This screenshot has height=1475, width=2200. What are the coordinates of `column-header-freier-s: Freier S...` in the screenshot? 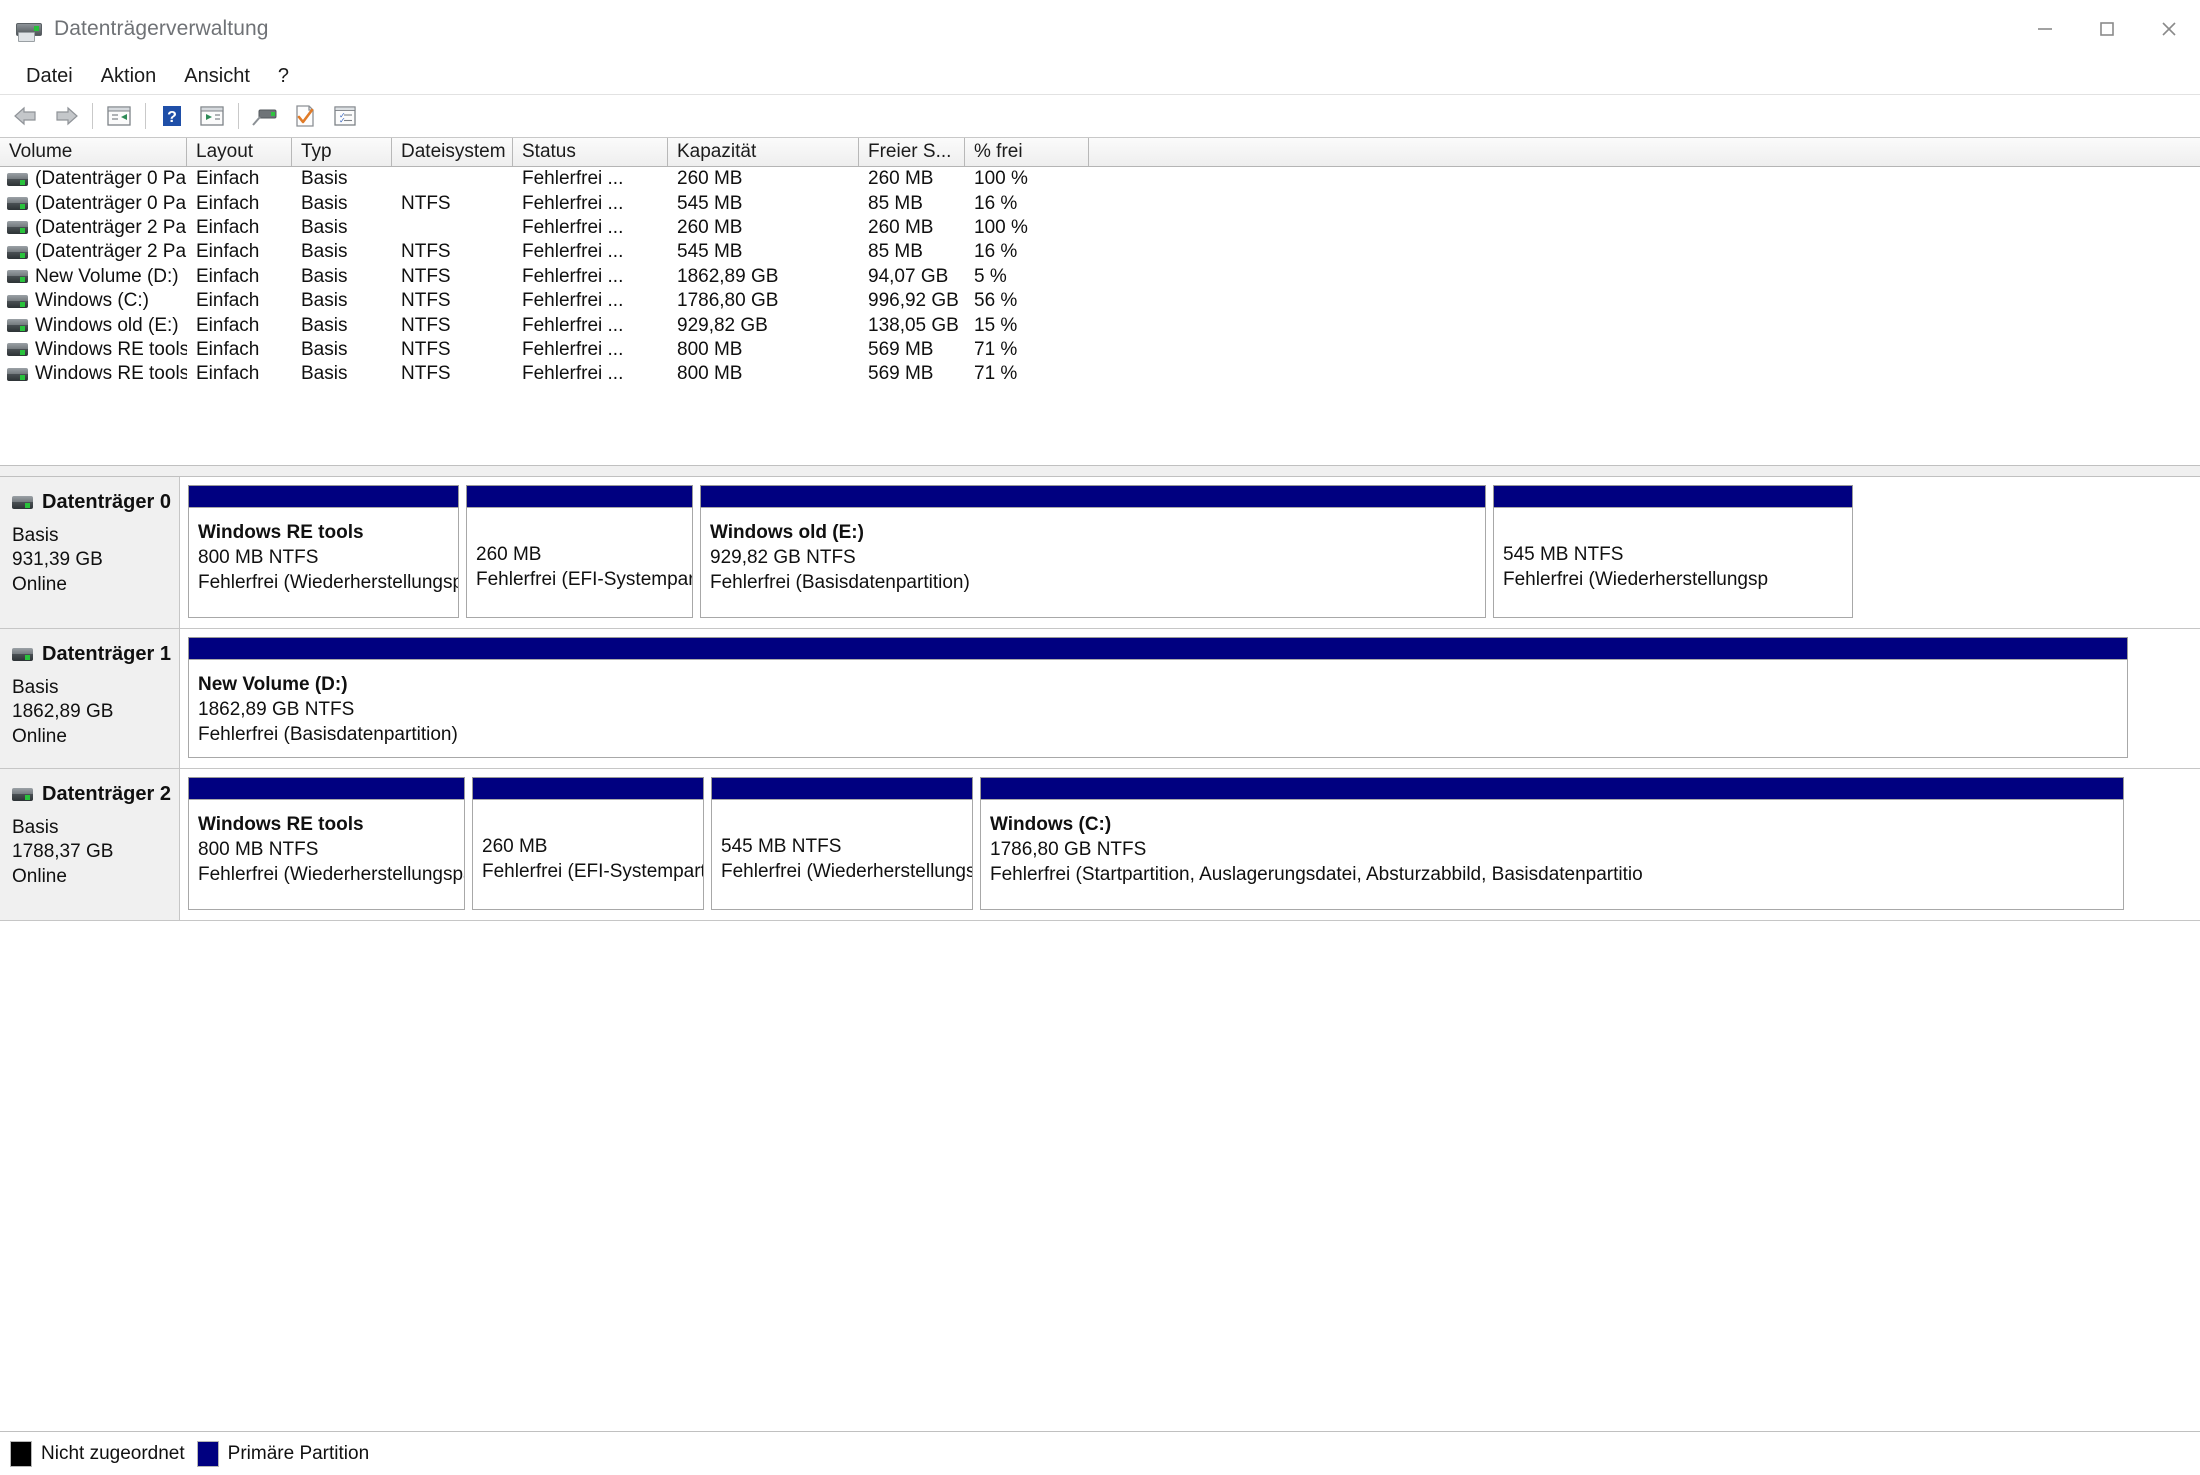 It's located at (912, 152).